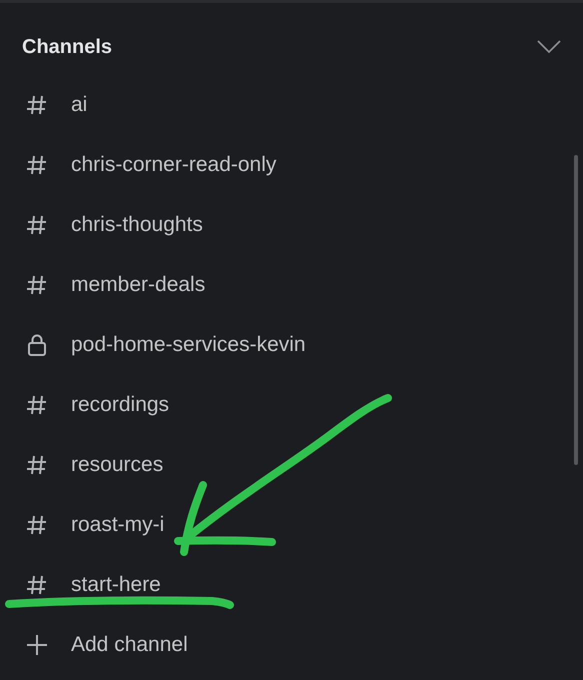  Describe the element at coordinates (67, 47) in the screenshot. I see `section-title: Channels` at that location.